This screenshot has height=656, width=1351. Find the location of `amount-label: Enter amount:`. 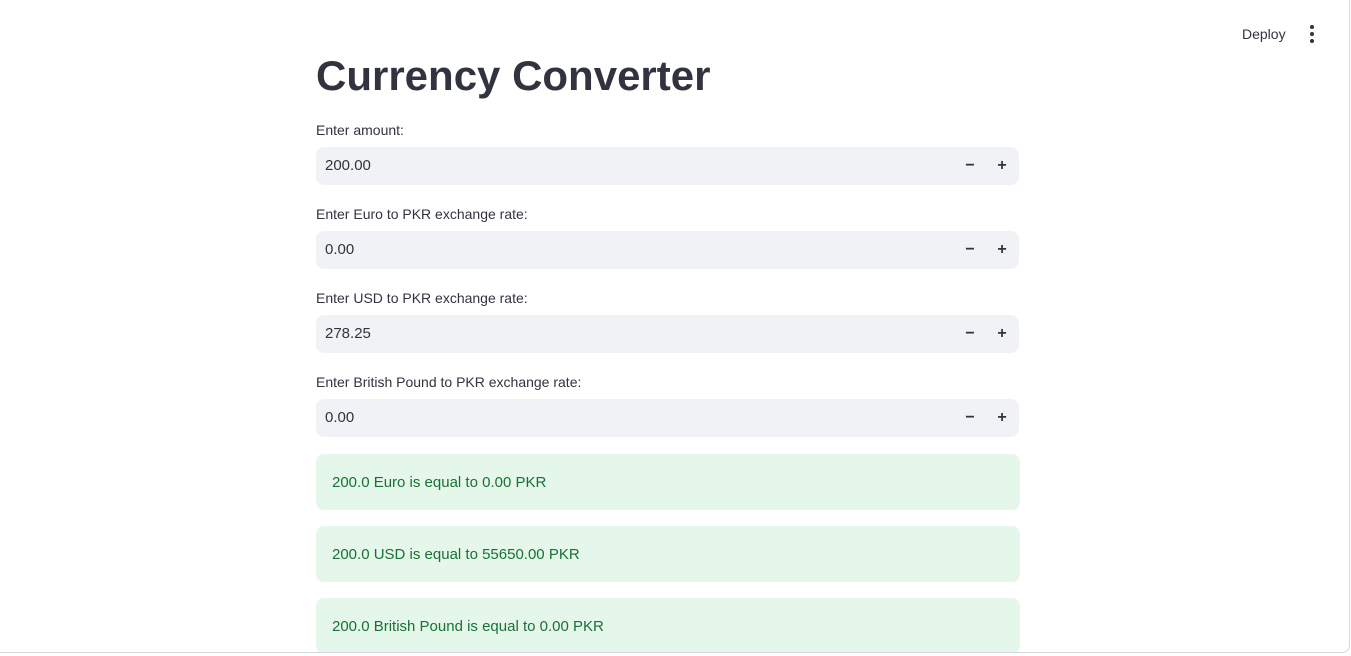

amount-label: Enter amount: is located at coordinates (360, 130).